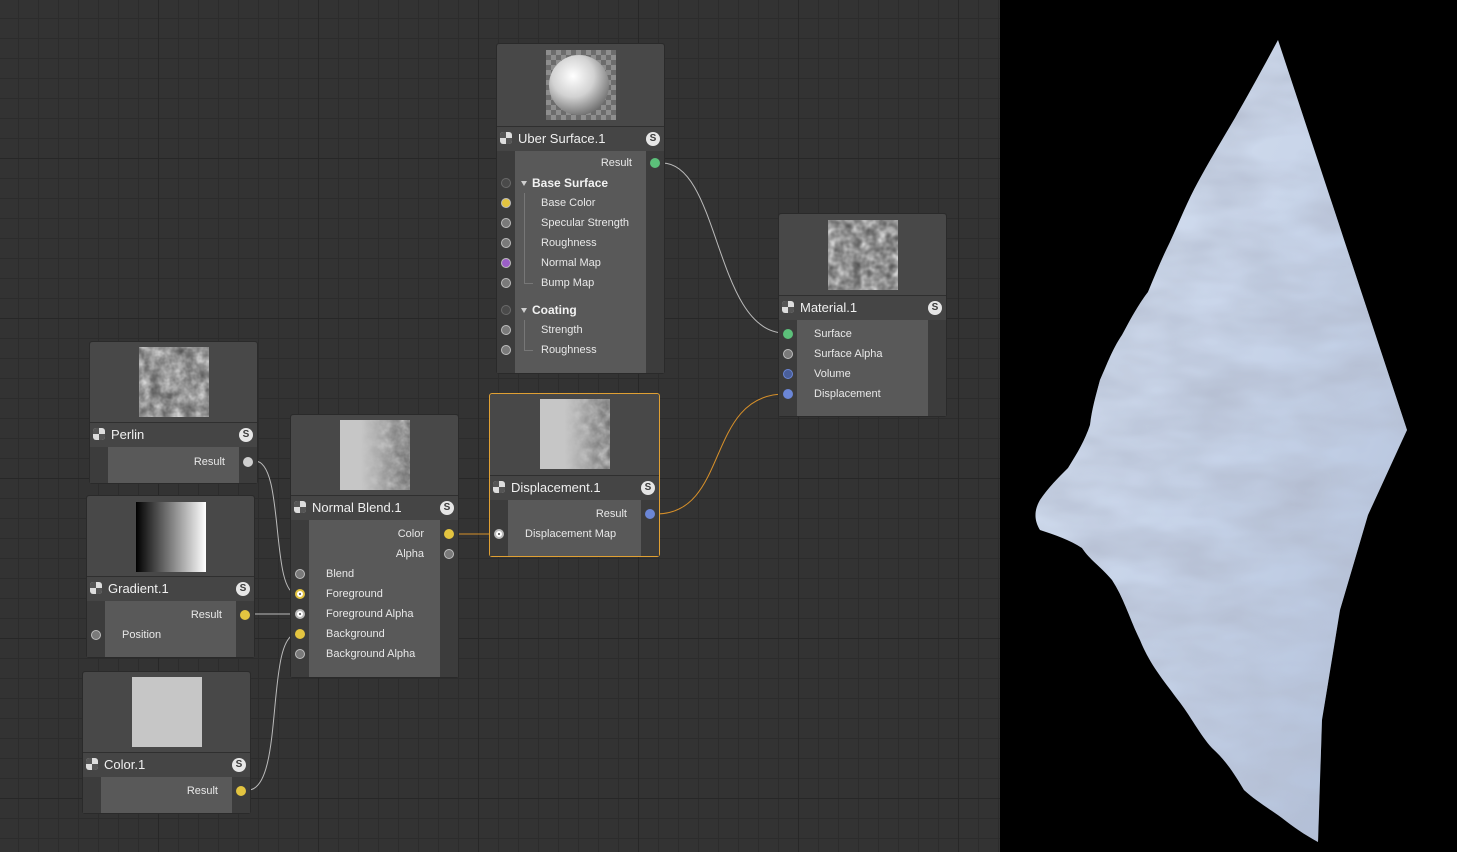 This screenshot has height=852, width=1457. What do you see at coordinates (528, 238) in the screenshot?
I see `tree-line` at bounding box center [528, 238].